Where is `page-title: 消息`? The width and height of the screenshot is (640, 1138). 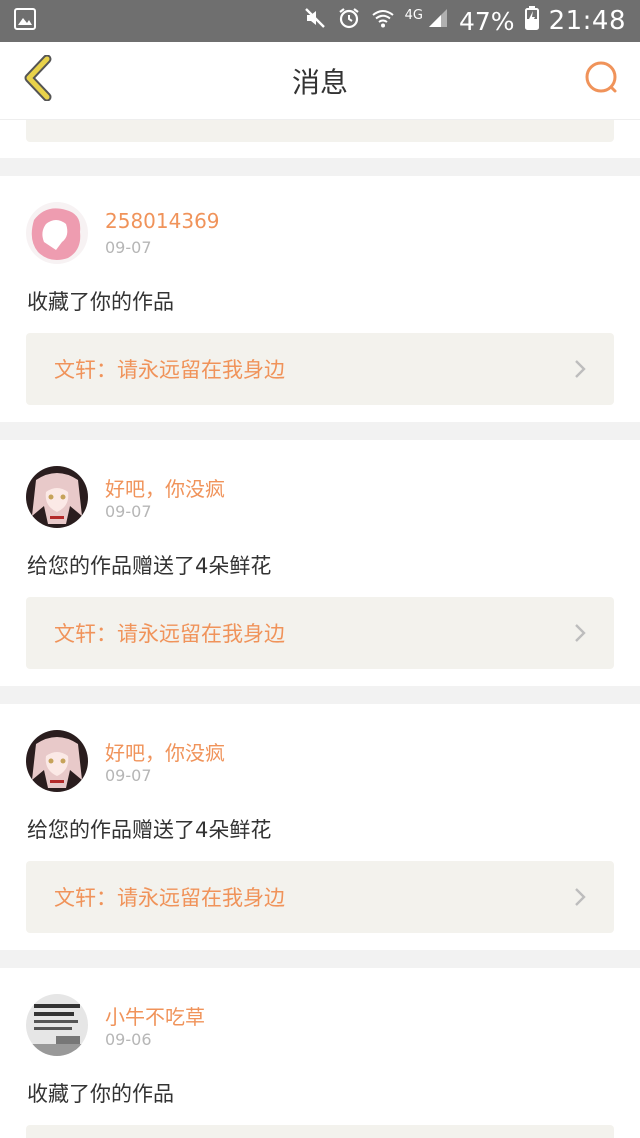
page-title: 消息 is located at coordinates (319, 82).